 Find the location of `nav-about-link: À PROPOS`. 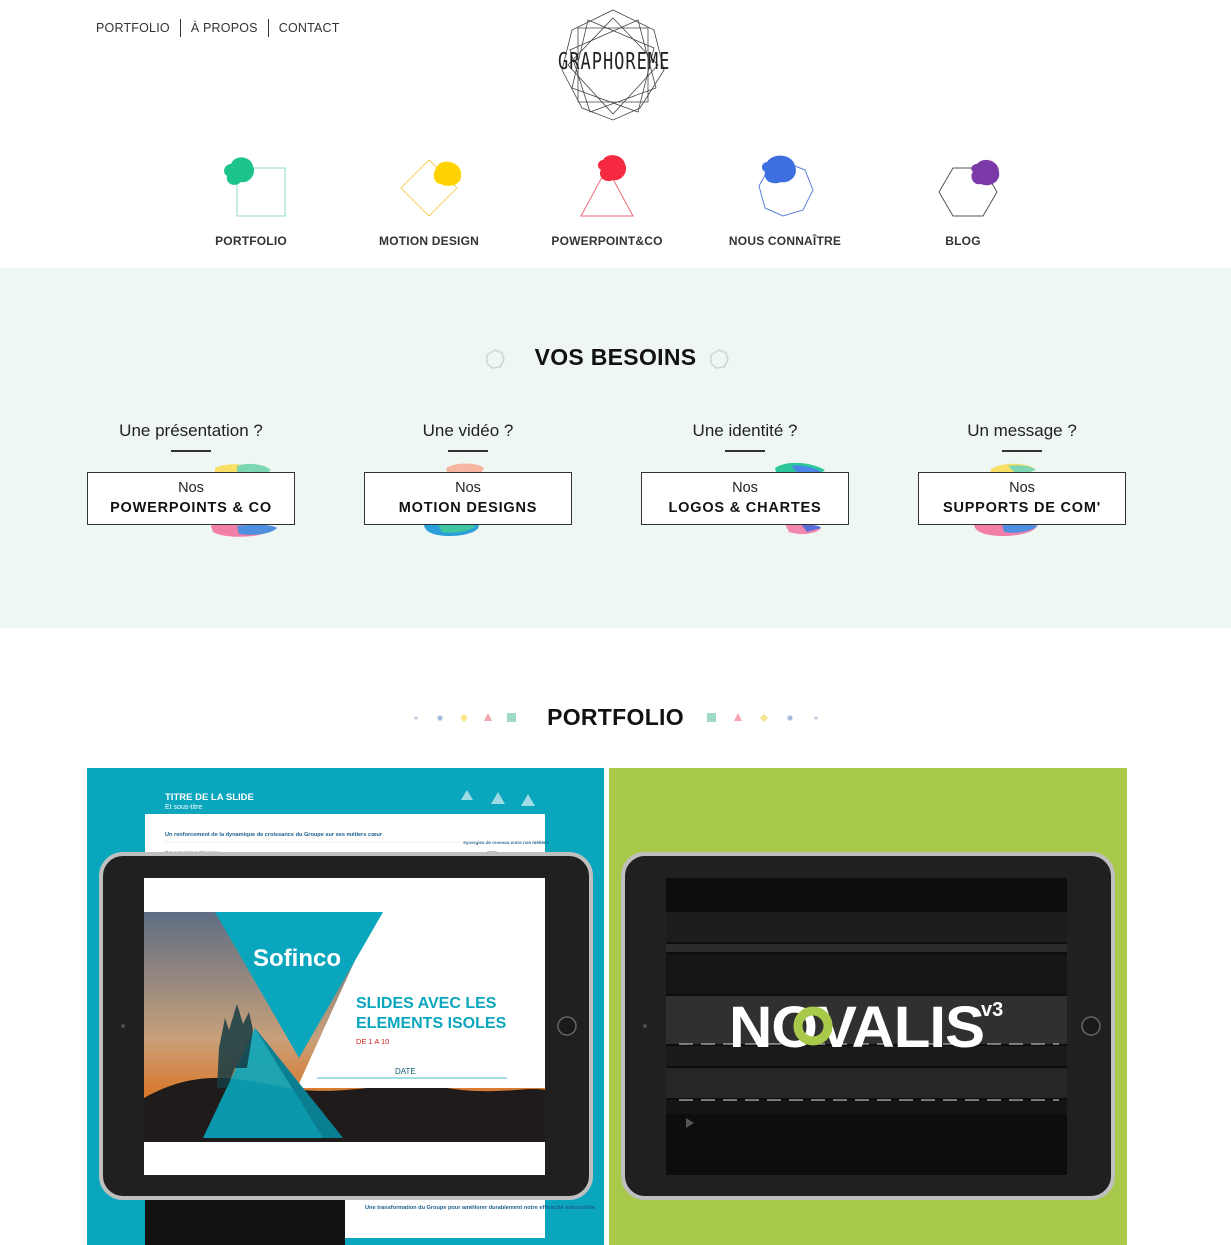

nav-about-link: À PROPOS is located at coordinates (224, 28).